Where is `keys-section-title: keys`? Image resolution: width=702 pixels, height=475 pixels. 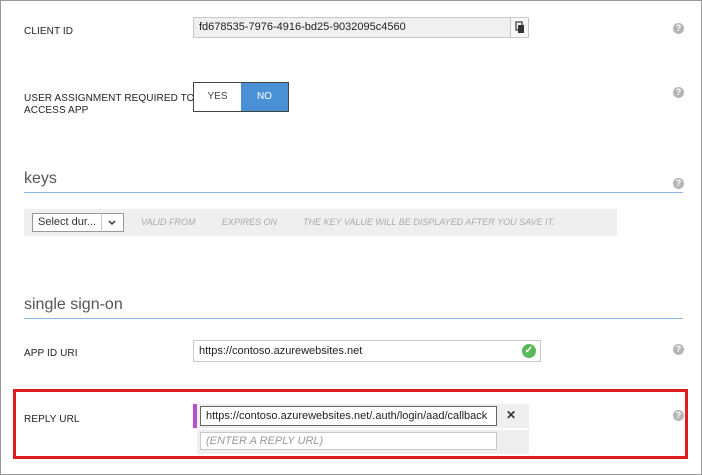 keys-section-title: keys is located at coordinates (40, 178).